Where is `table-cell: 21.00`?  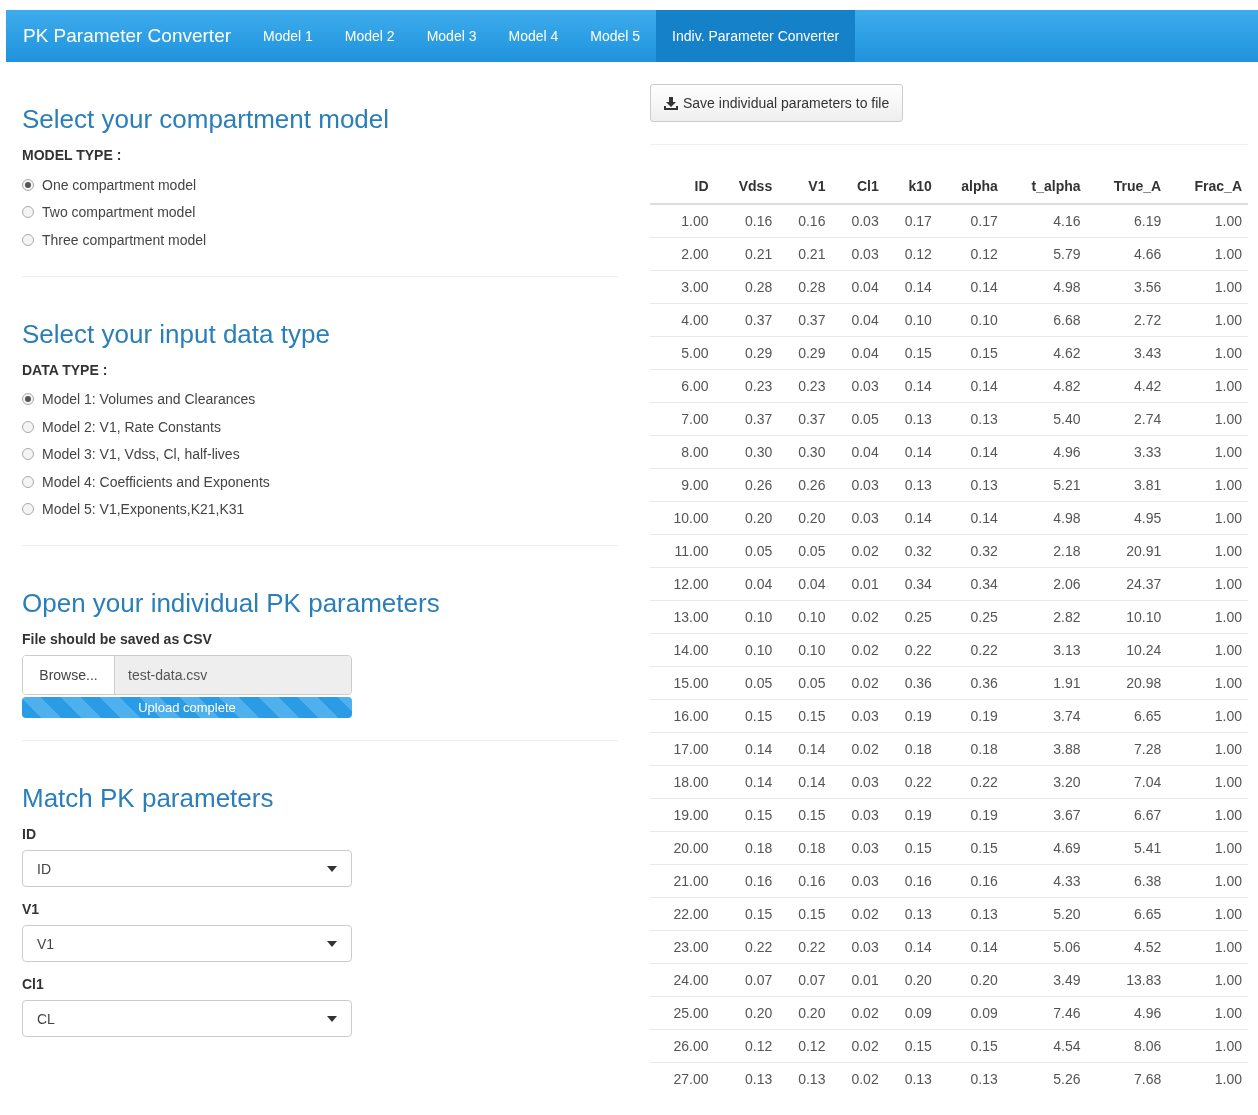 table-cell: 21.00 is located at coordinates (683, 881).